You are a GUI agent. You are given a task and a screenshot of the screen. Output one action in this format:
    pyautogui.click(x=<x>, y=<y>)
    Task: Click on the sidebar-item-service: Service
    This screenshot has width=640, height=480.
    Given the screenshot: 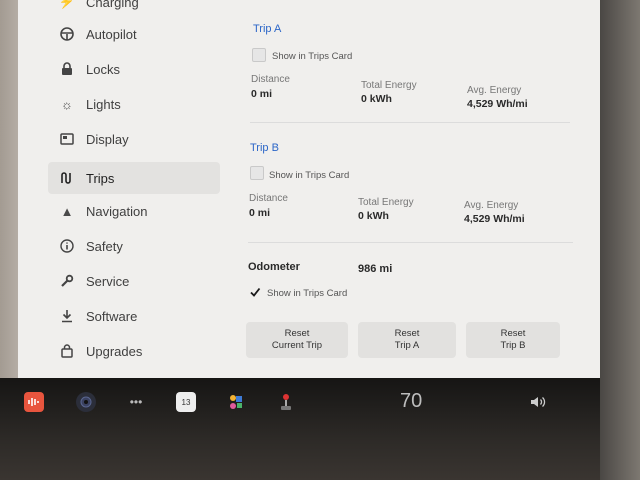 What is the action you would take?
    pyautogui.click(x=134, y=281)
    